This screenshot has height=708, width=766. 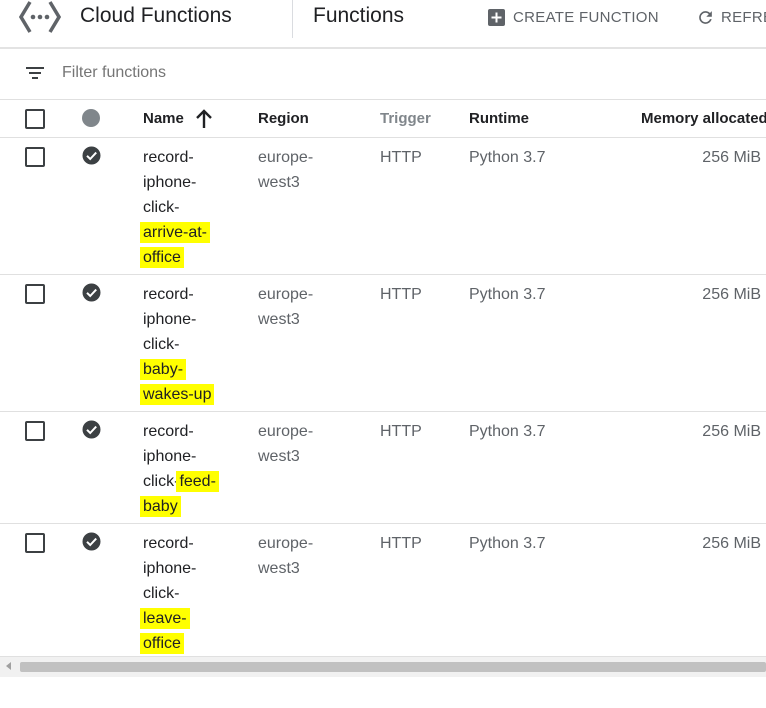 I want to click on filter-functions-input, so click(x=212, y=73).